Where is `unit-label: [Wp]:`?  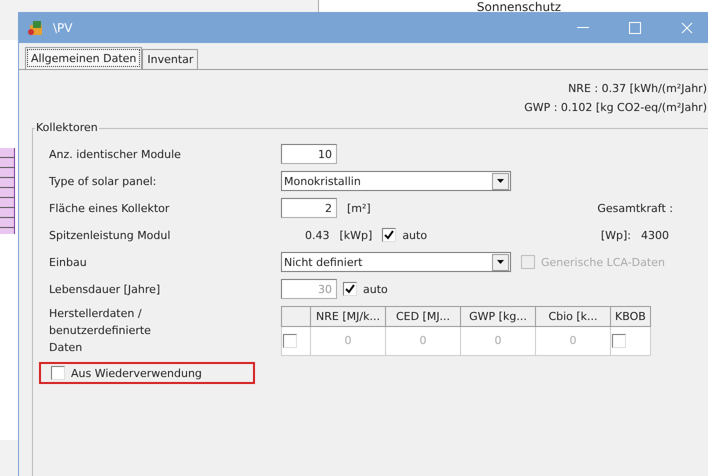 unit-label: [Wp]: is located at coordinates (615, 235).